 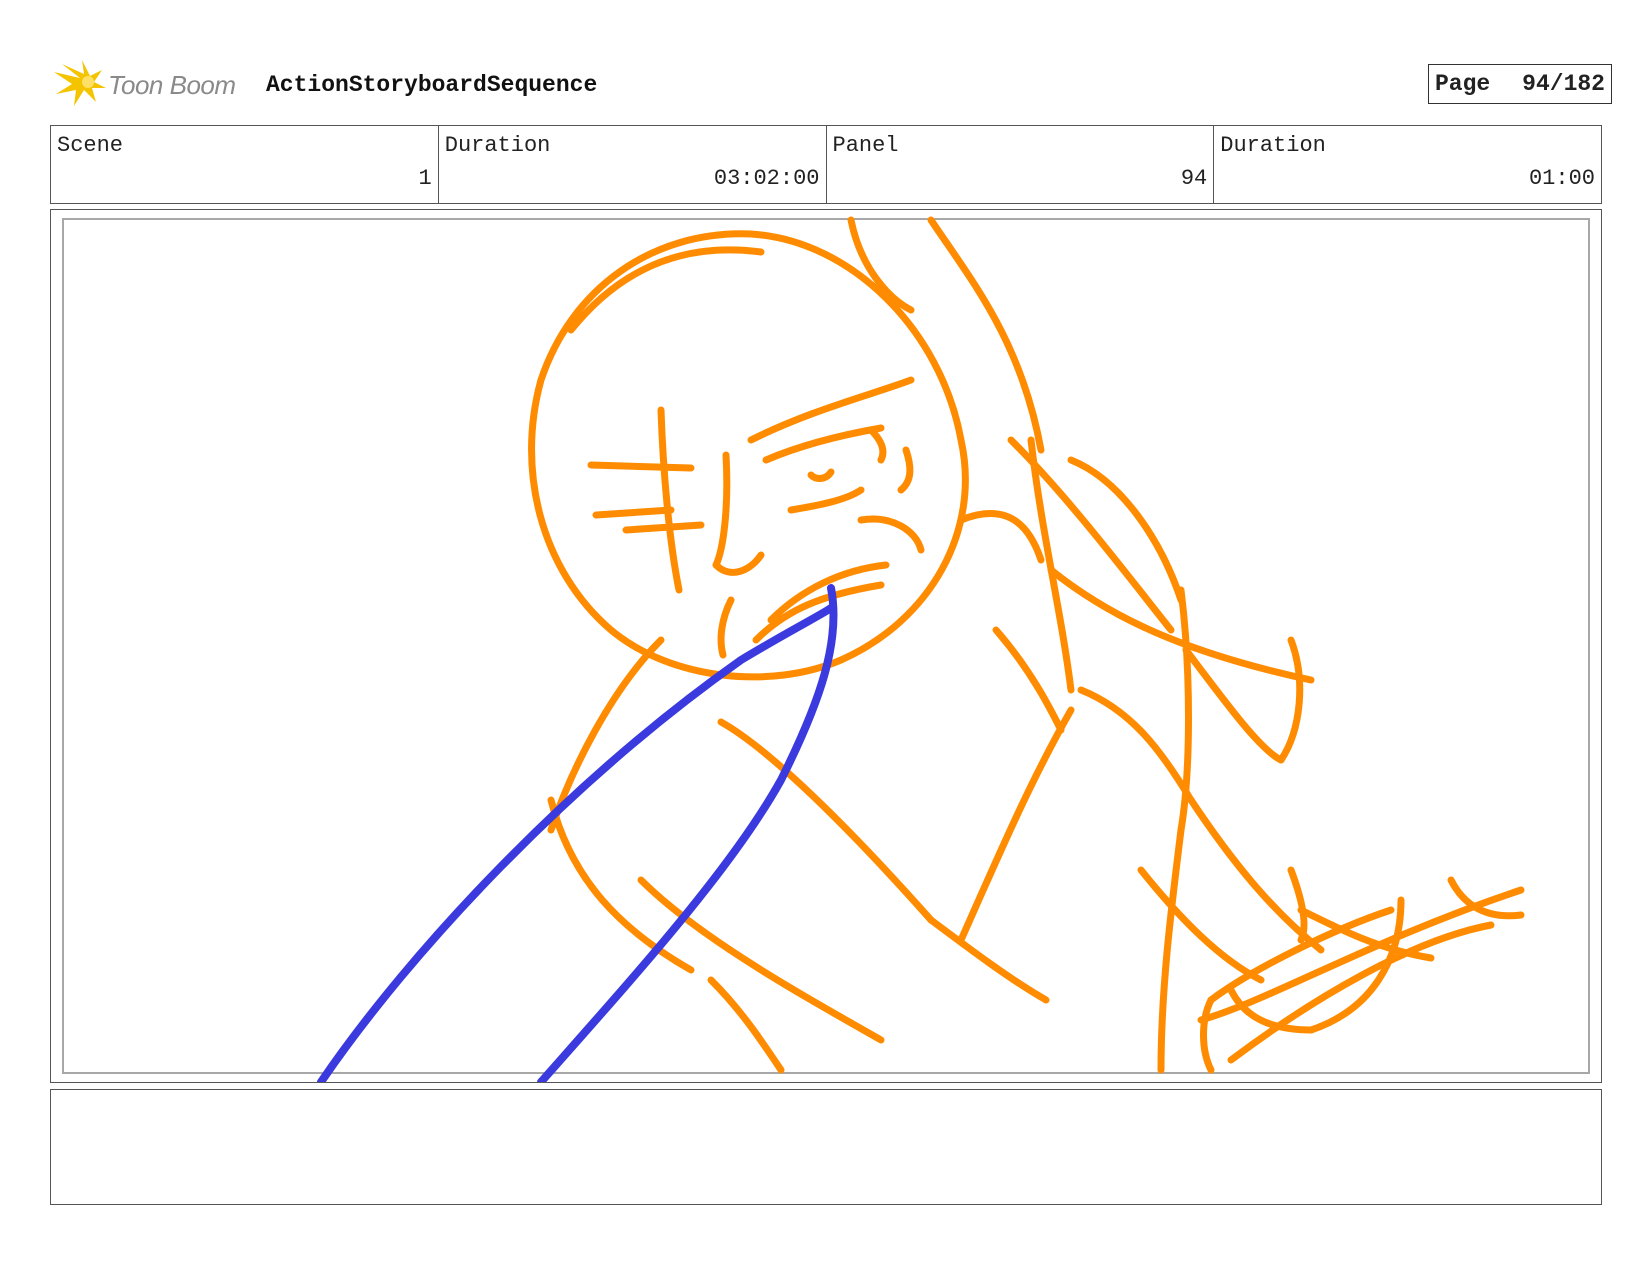 What do you see at coordinates (80, 83) in the screenshot?
I see `starburst-icon` at bounding box center [80, 83].